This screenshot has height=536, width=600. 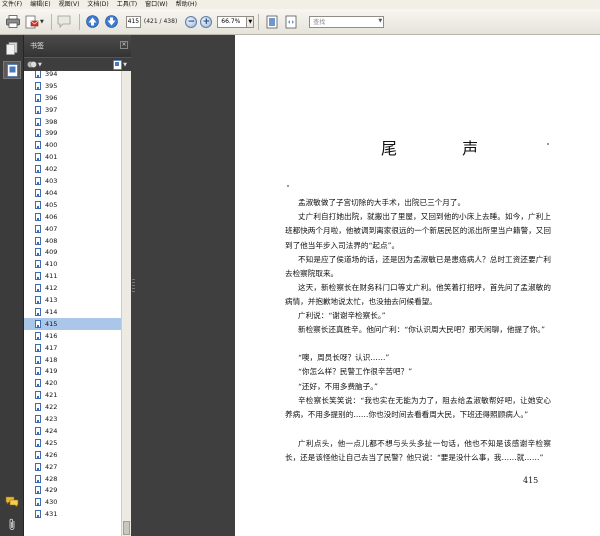 What do you see at coordinates (124, 45) in the screenshot?
I see `close-panel-button: ×` at bounding box center [124, 45].